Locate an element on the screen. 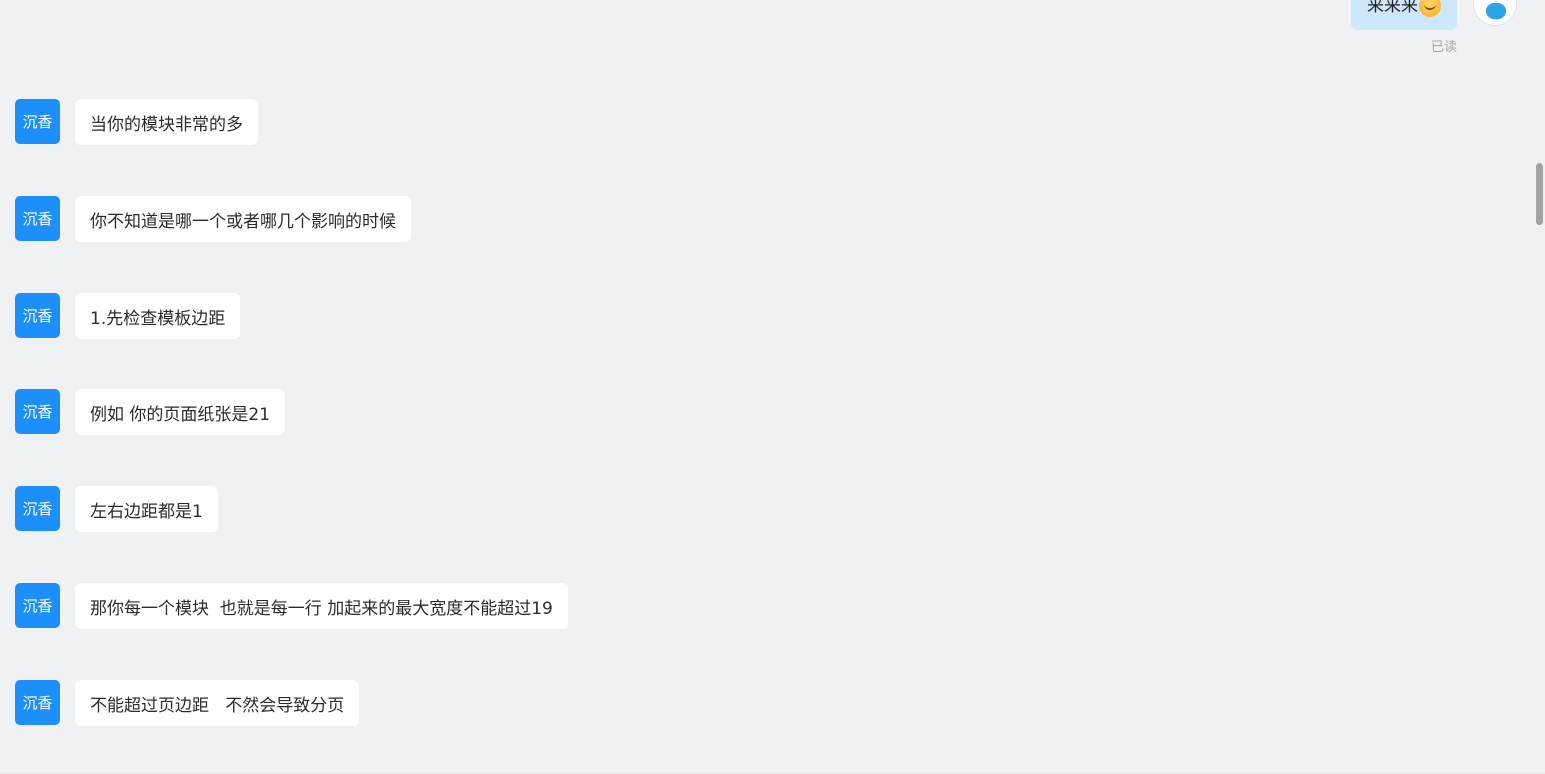 This screenshot has height=774, width=1545. incoming-message: 沉香 不能超过页边距 不然会导致分页 is located at coordinates (187, 703).